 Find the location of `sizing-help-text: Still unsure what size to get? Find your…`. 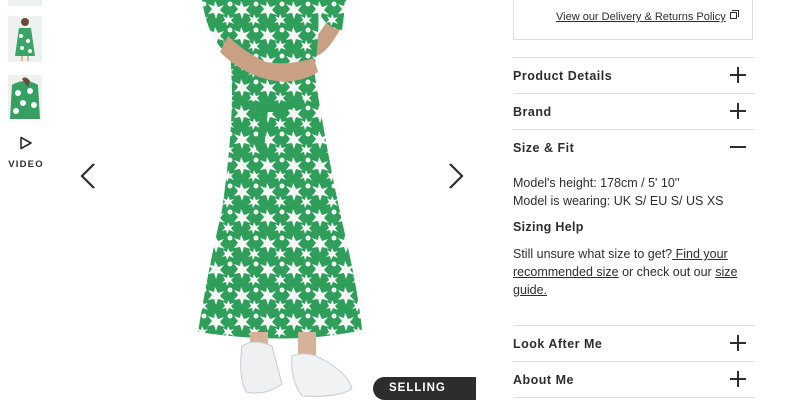

sizing-help-text: Still unsure what size to get? Find your… is located at coordinates (628, 272).